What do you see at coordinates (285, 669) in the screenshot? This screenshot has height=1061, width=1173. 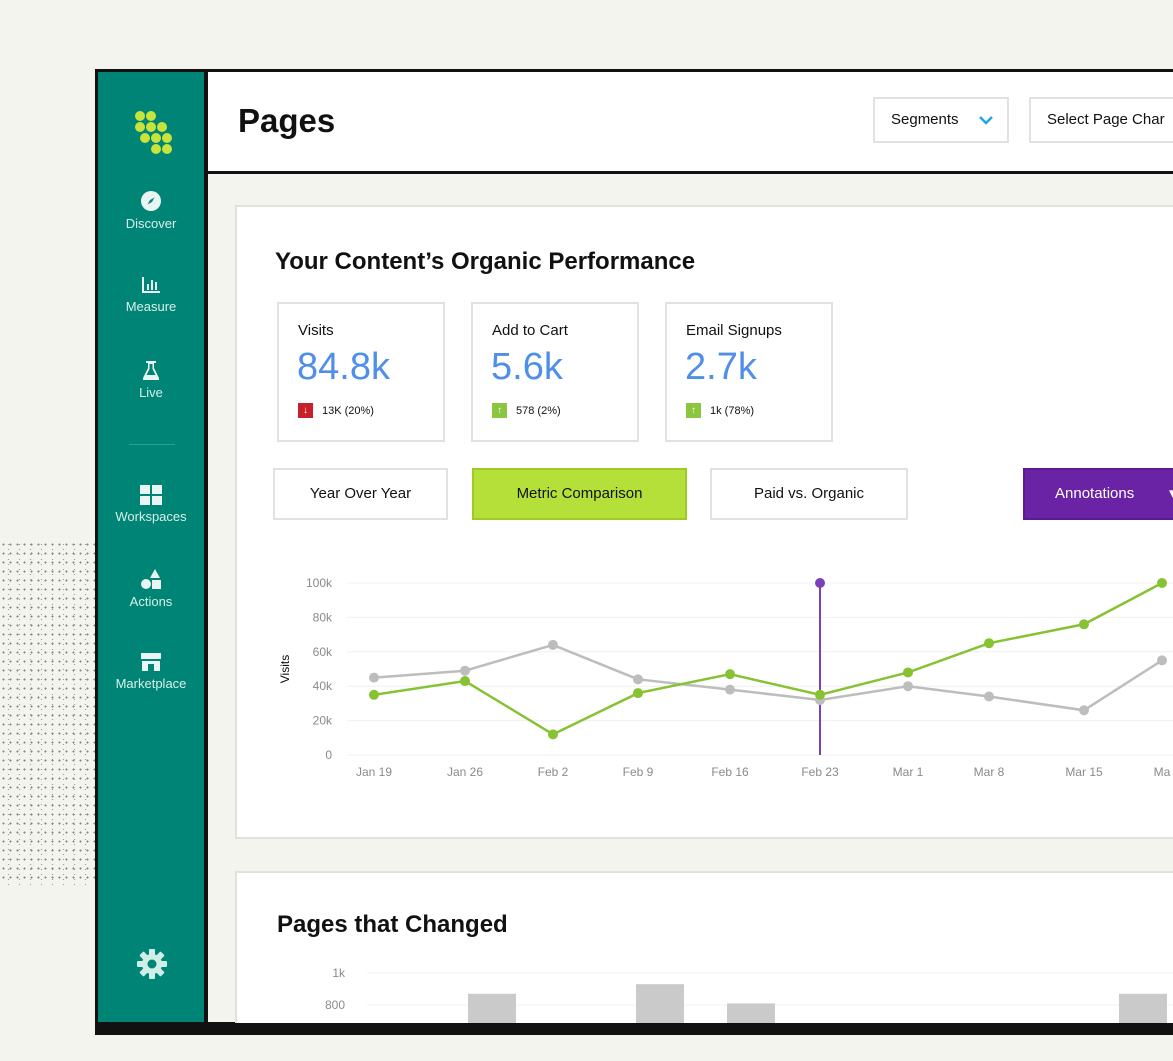 I see `y-axis-label: Visits` at bounding box center [285, 669].